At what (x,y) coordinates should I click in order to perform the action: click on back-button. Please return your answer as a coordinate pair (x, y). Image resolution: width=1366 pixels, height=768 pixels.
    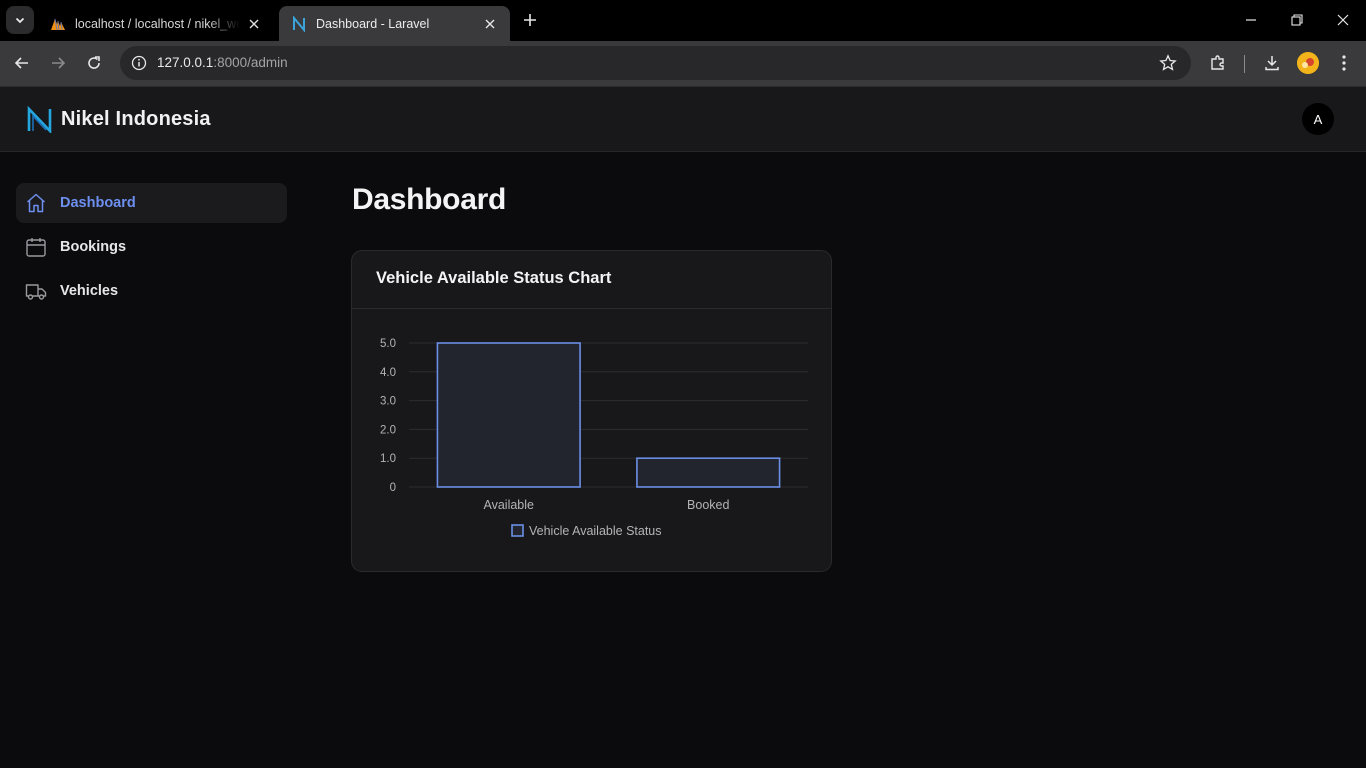
    Looking at the image, I should click on (22, 63).